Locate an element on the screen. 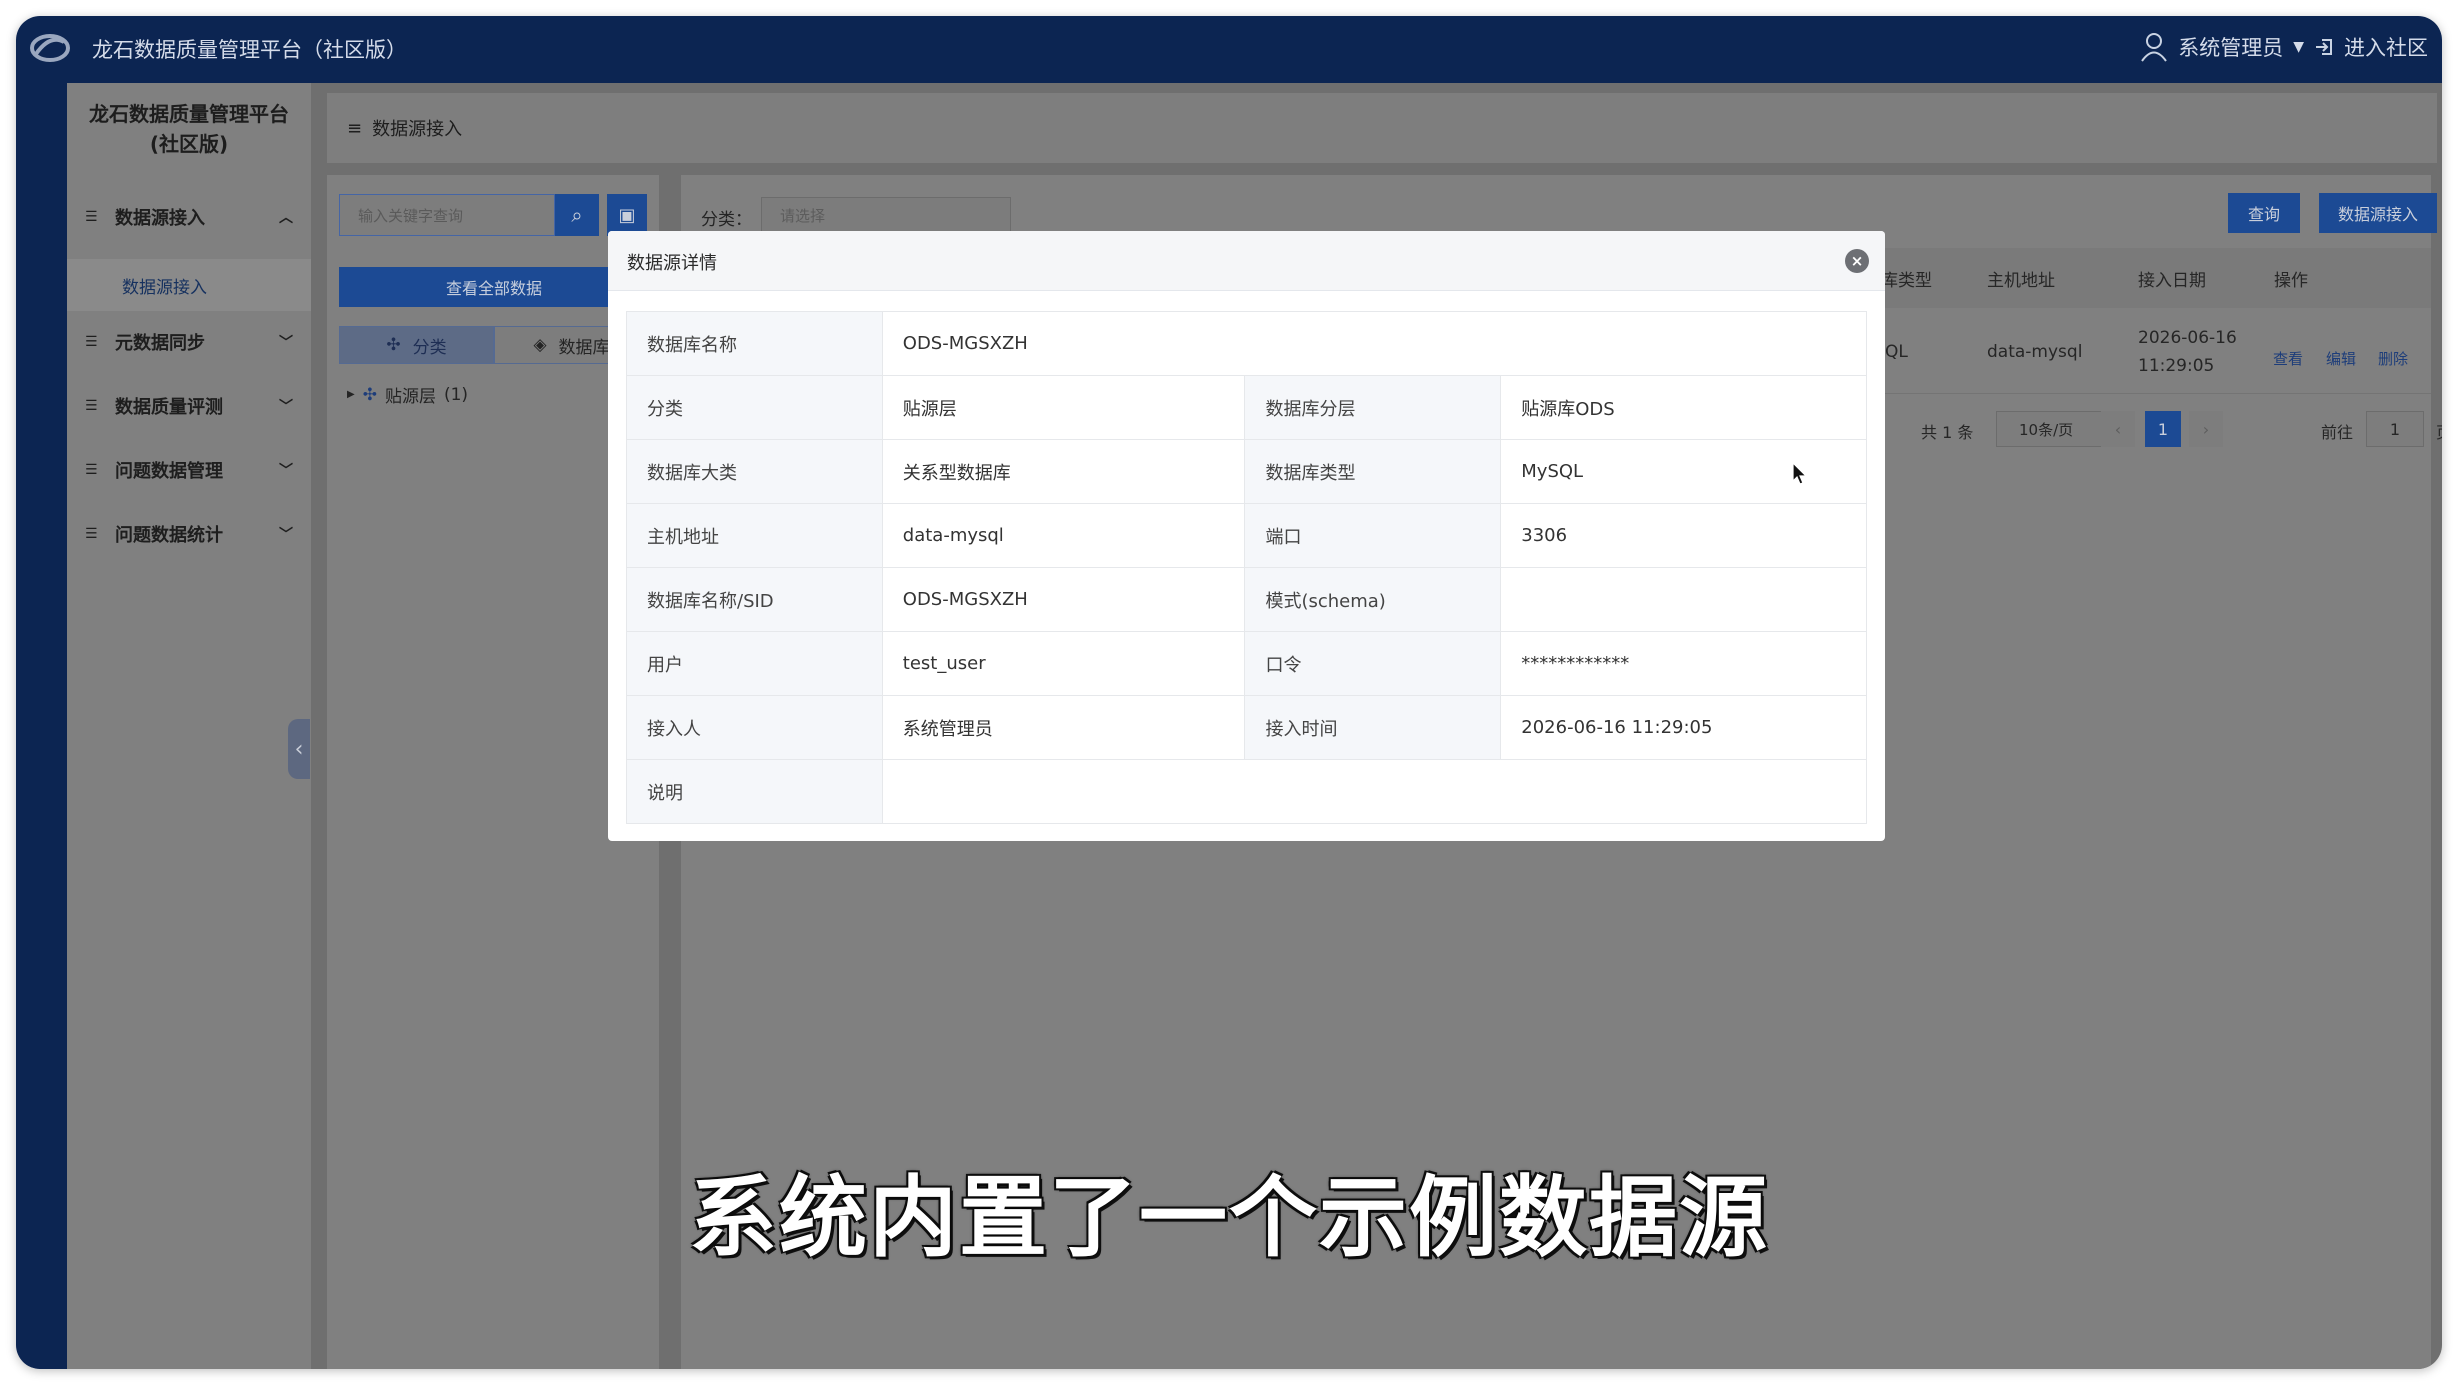 The image size is (2458, 1384). column-header: 接入日期 is located at coordinates (2172, 281).